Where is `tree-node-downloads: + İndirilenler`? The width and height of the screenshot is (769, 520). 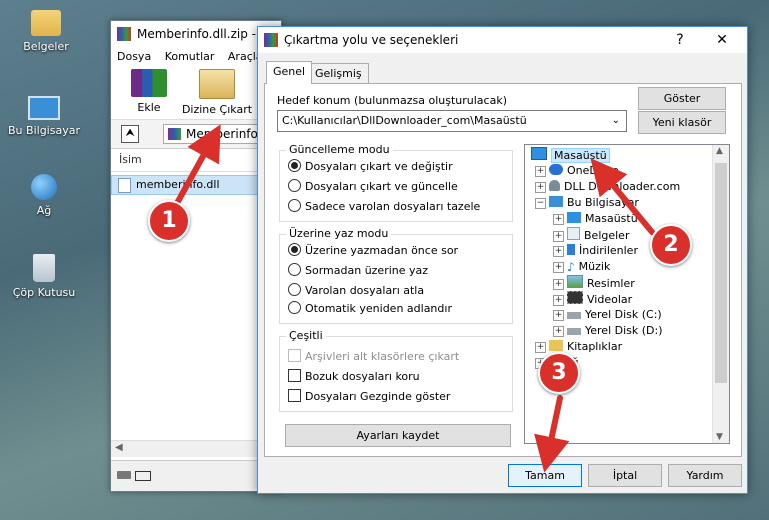
tree-node-downloads: + İndirilenler is located at coordinates (595, 251).